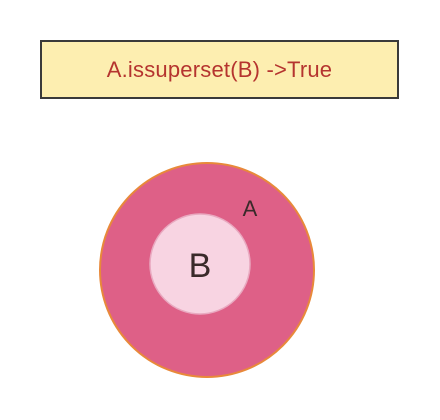 This screenshot has width=440, height=420. Describe the element at coordinates (250, 208) in the screenshot. I see `set-a-label: A` at that location.